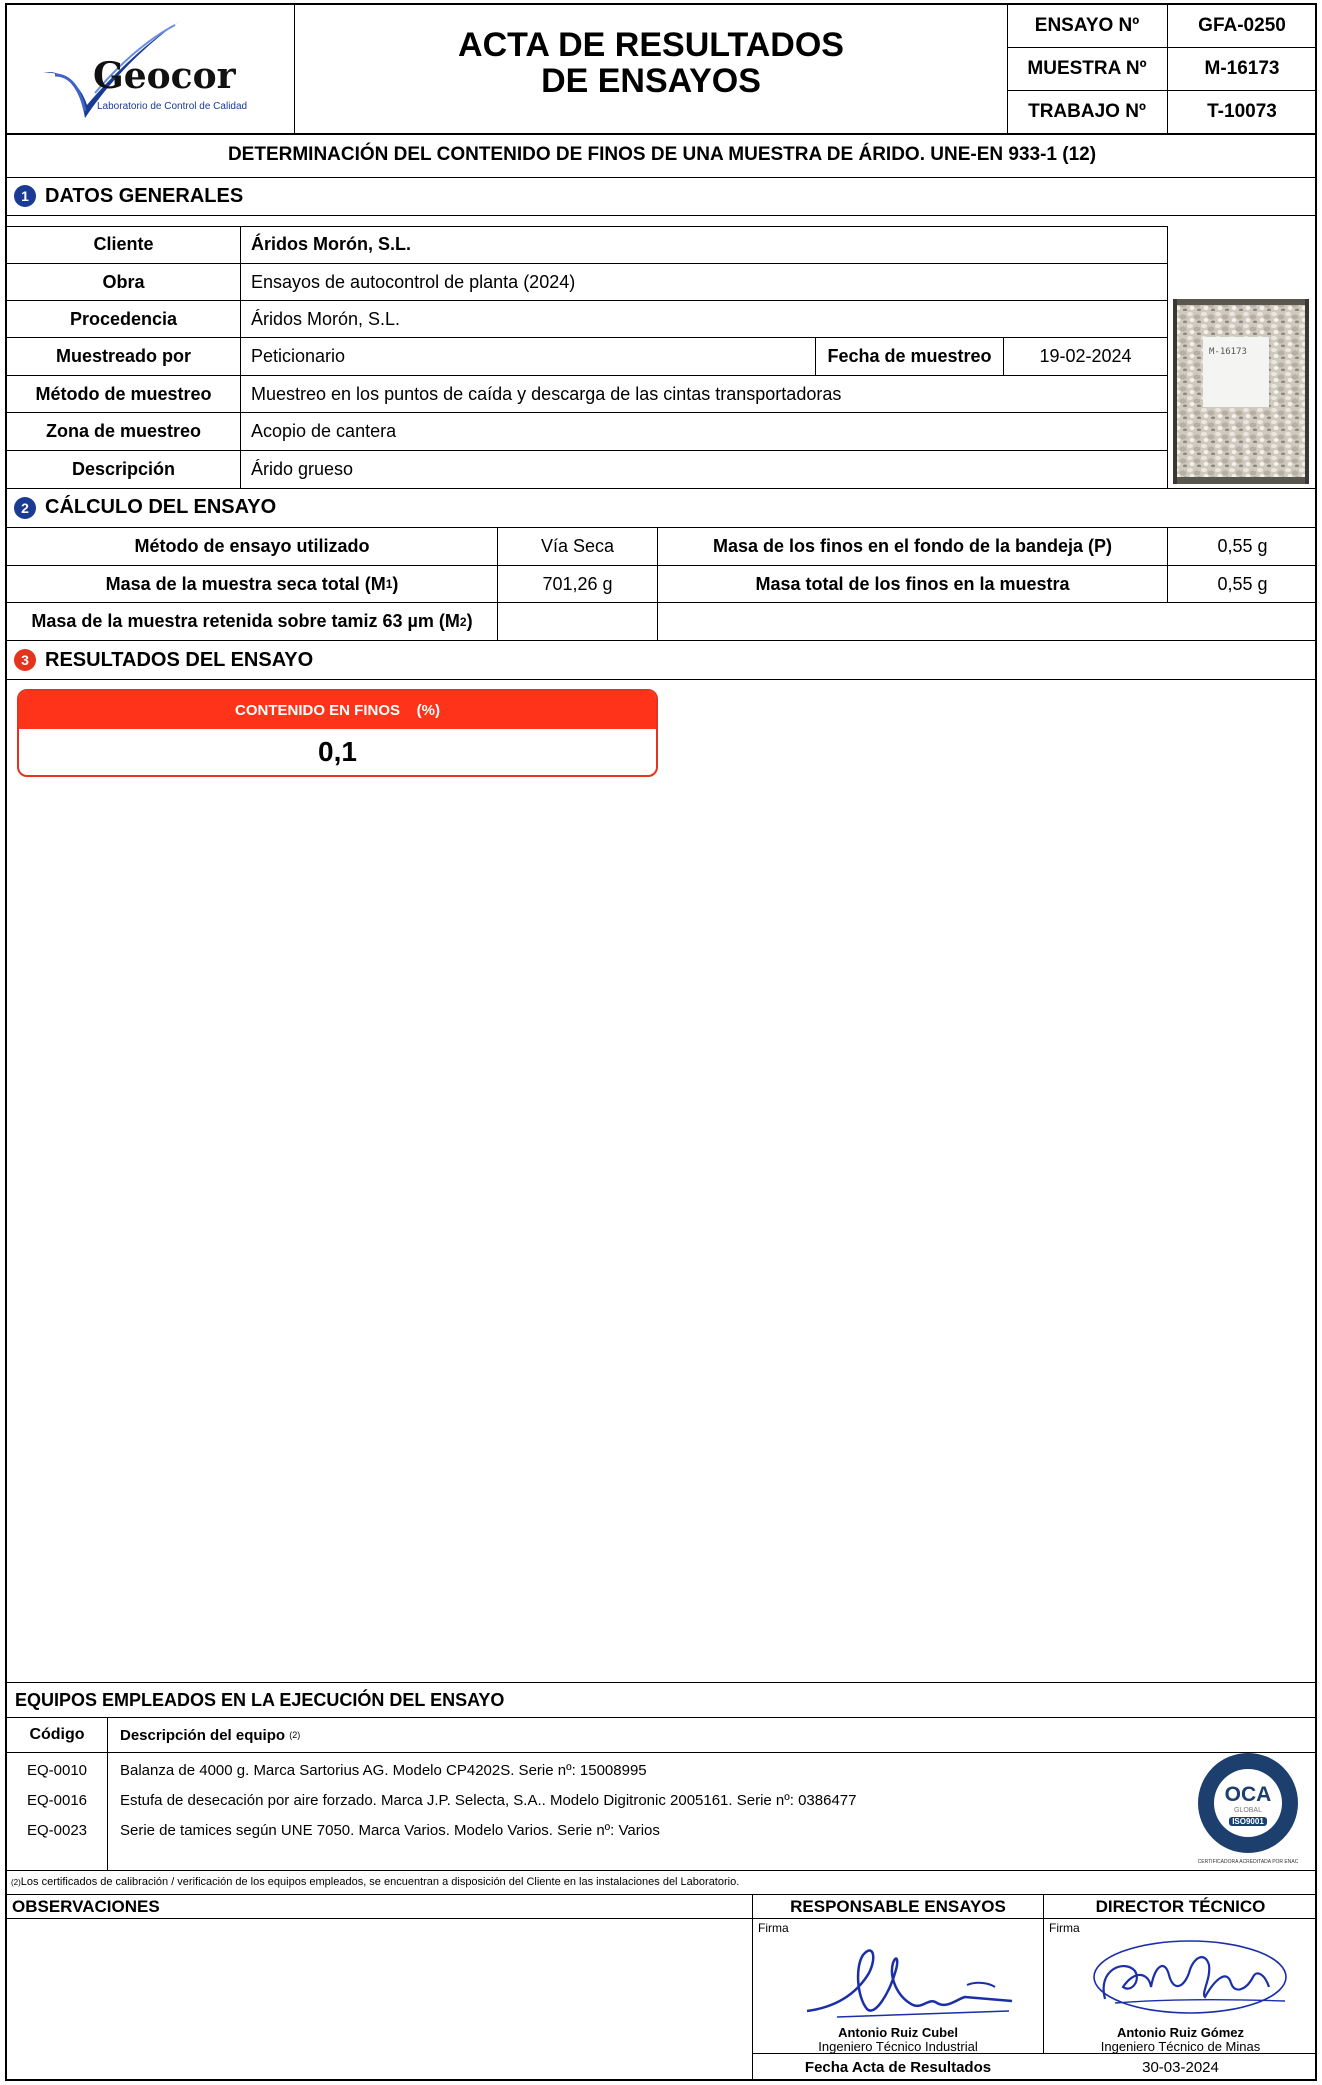 The height and width of the screenshot is (2085, 1322). What do you see at coordinates (210, 1735) in the screenshot?
I see `equipment-col-desc: Descripción del equipo (2)` at bounding box center [210, 1735].